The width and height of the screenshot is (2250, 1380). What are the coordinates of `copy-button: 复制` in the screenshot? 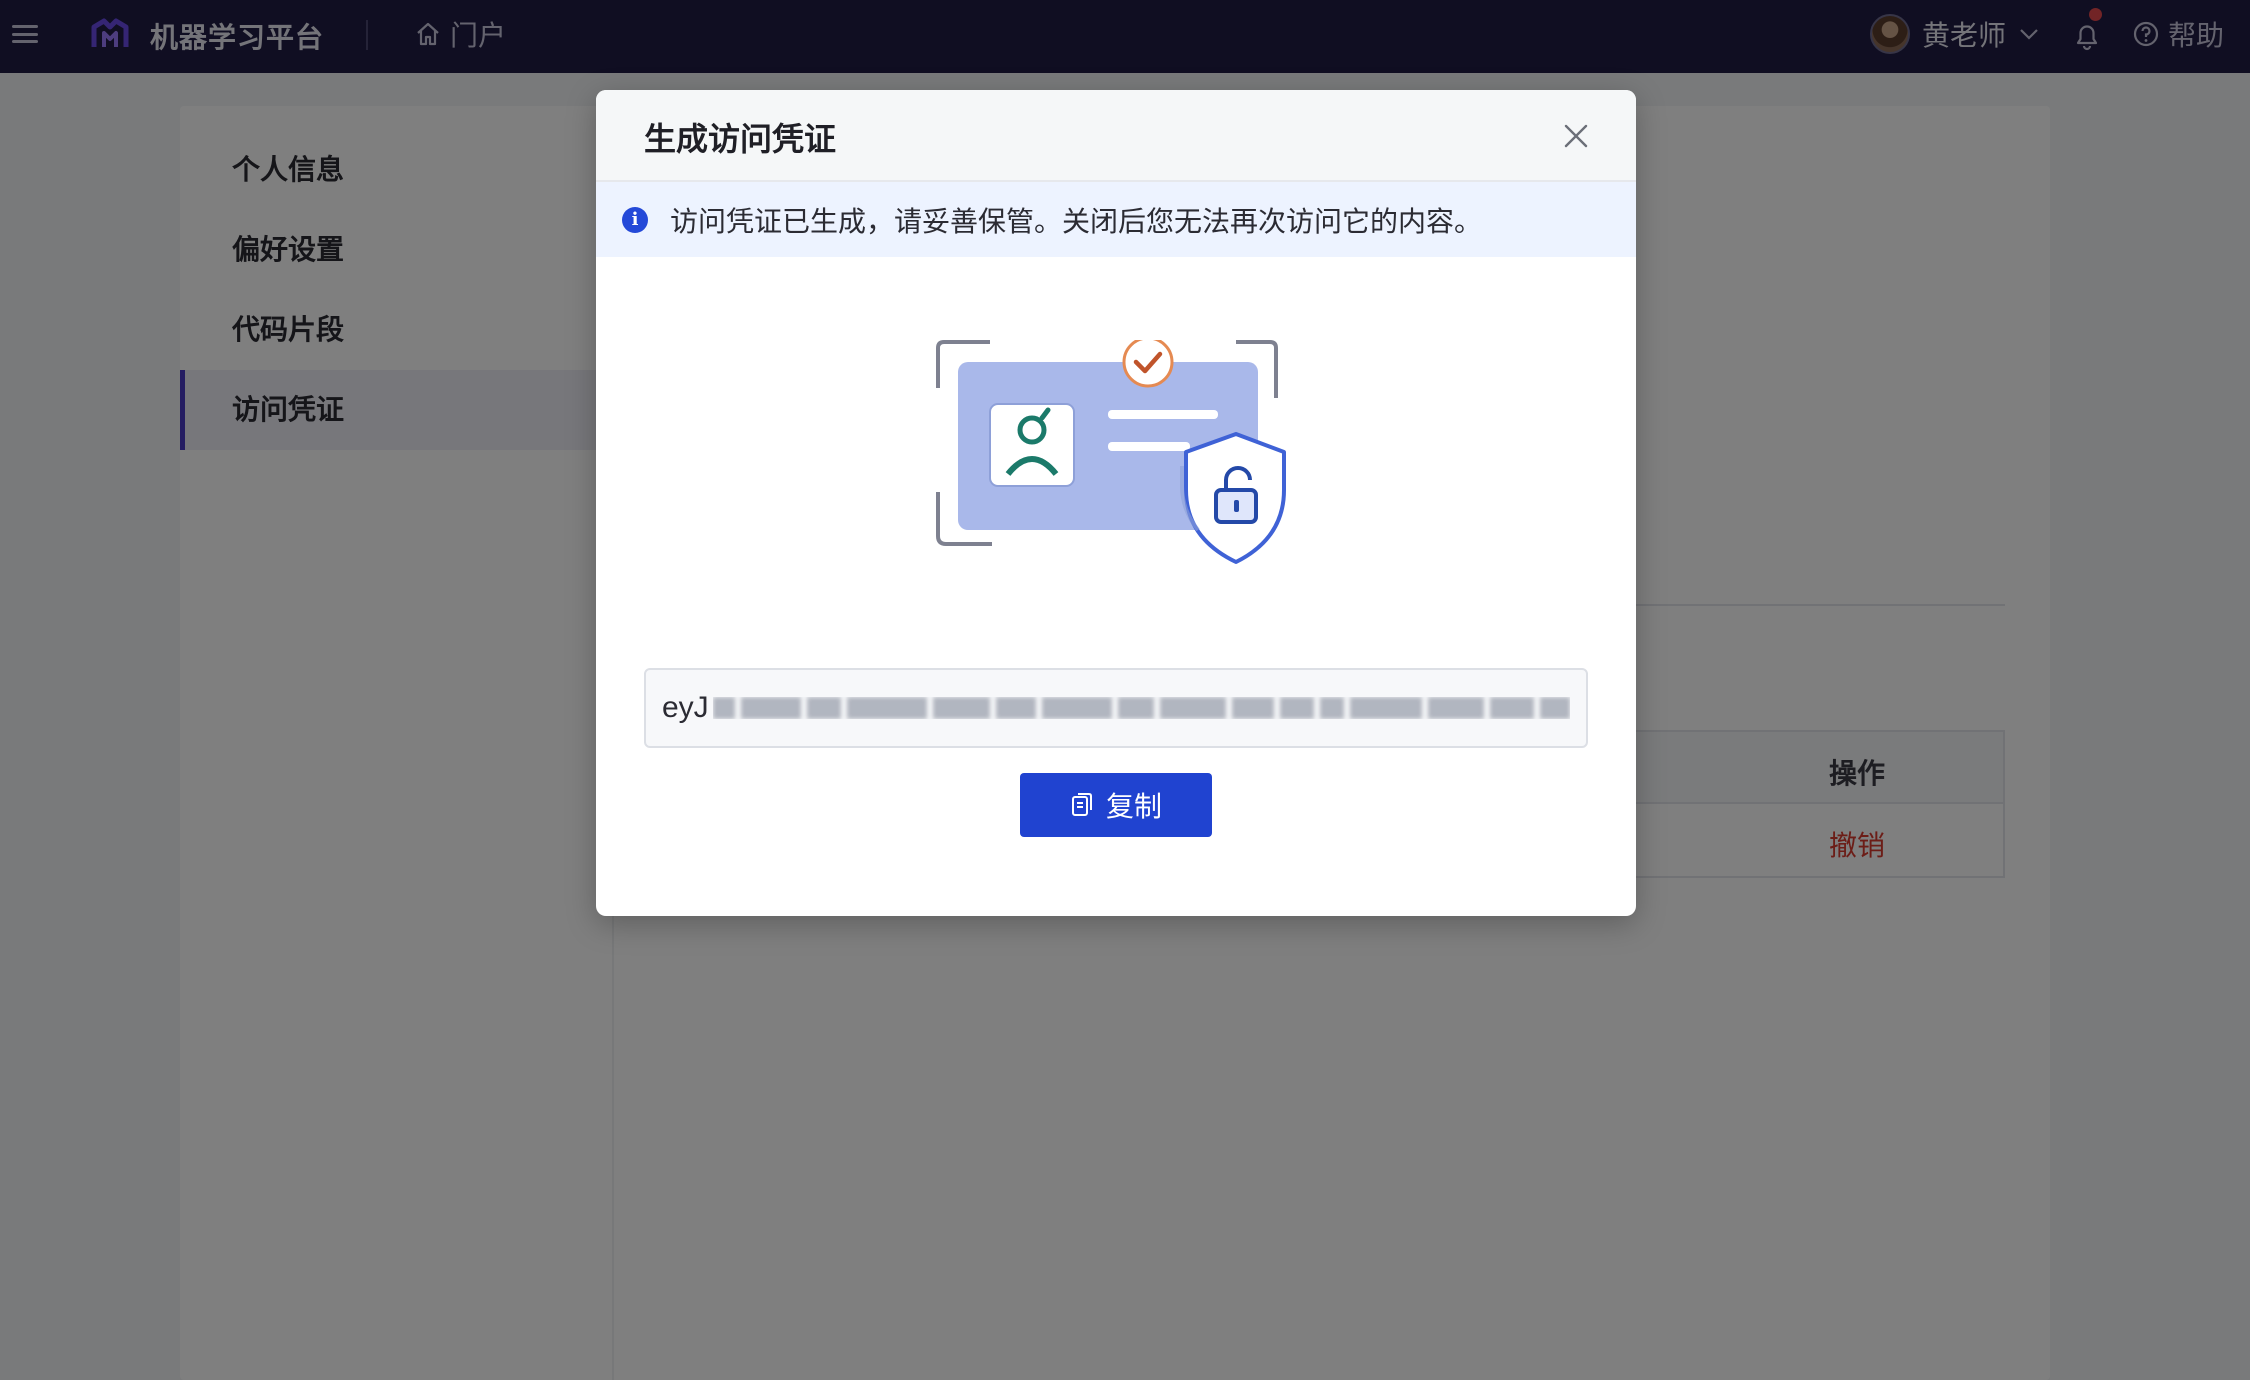 It's located at (1116, 805).